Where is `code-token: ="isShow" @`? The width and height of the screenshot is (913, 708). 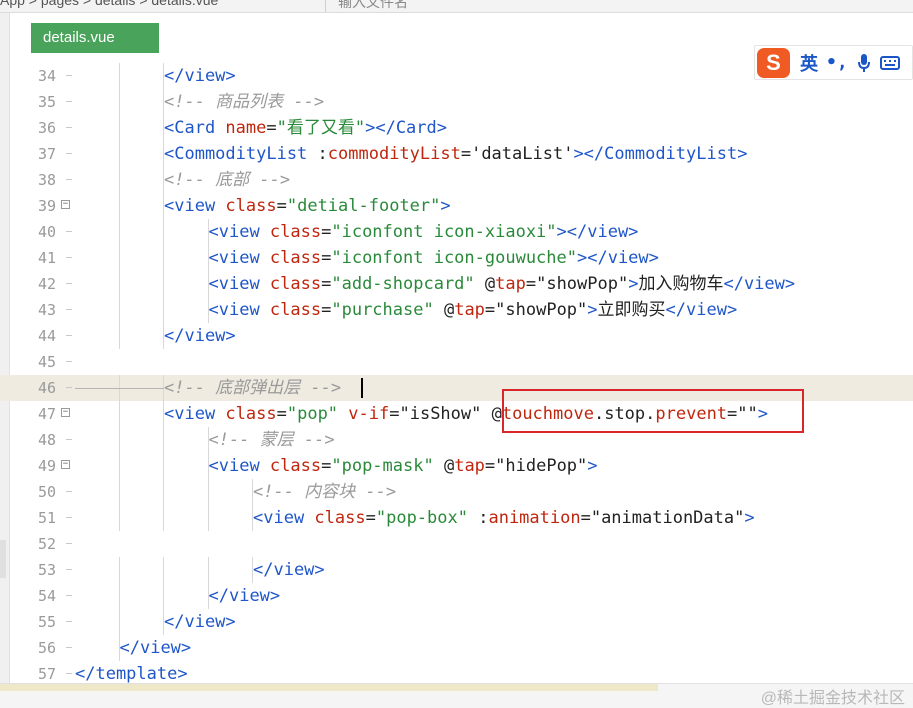 code-token: ="isShow" @ is located at coordinates (445, 414).